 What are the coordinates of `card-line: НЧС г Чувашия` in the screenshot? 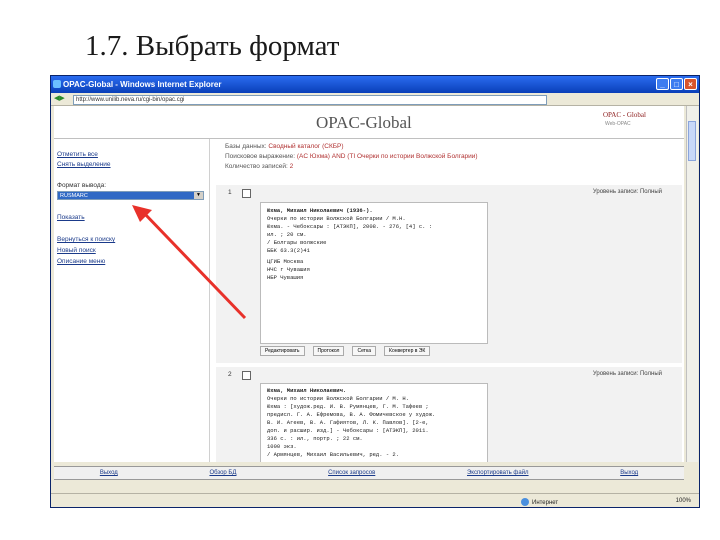 It's located at (288, 269).